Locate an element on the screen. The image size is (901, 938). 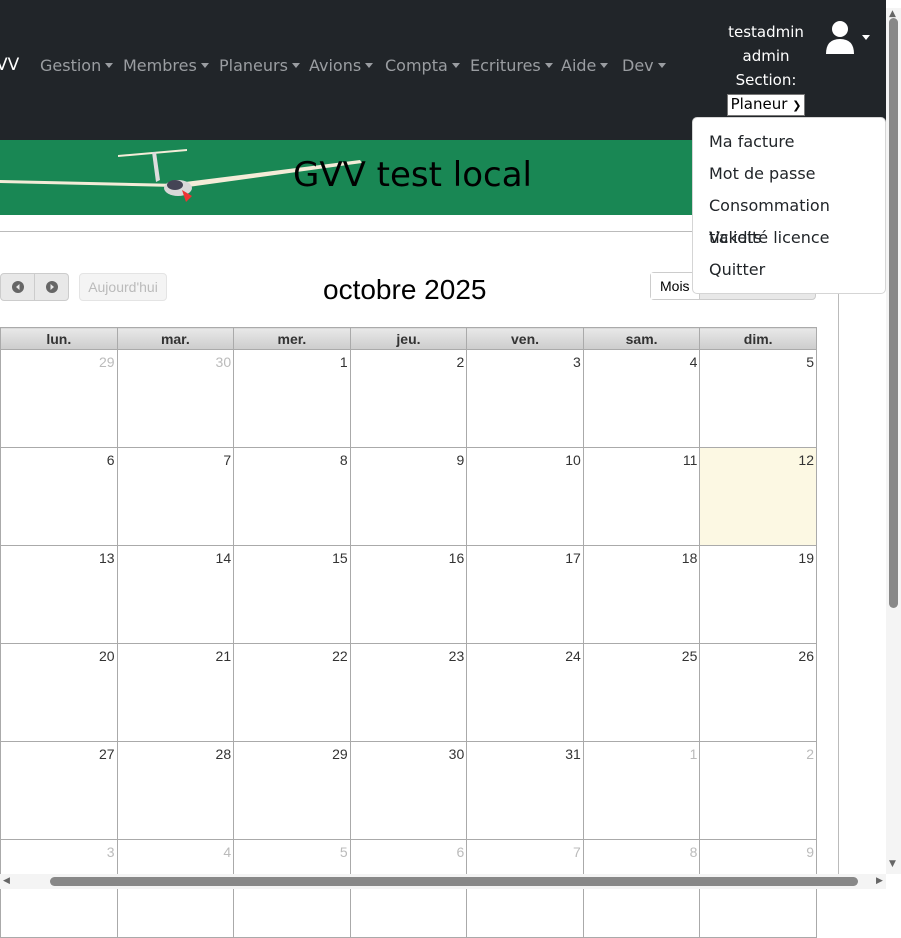
calendar-week: 27 28 29 30 31 1 2 is located at coordinates (408, 790).